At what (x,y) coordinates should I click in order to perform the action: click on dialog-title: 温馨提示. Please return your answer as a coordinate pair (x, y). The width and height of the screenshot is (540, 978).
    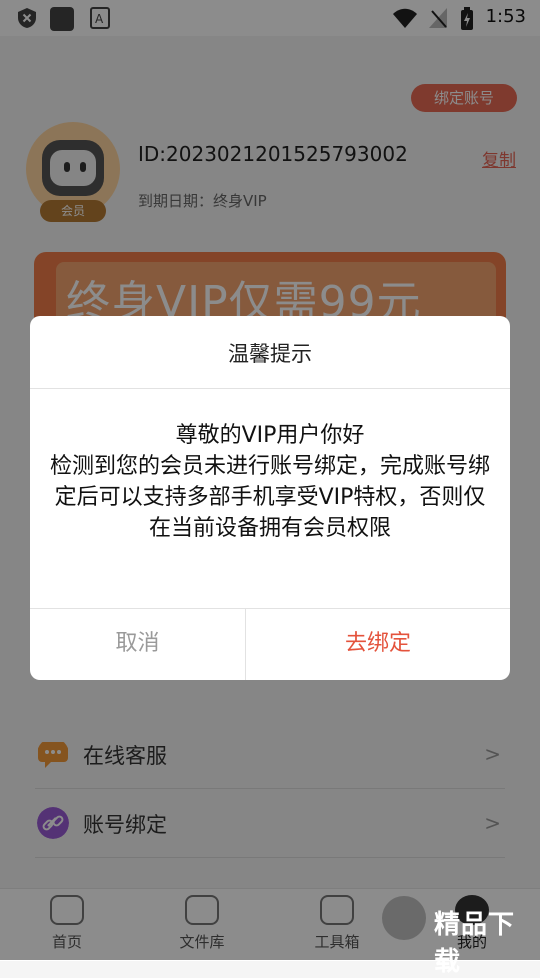
    Looking at the image, I should click on (270, 354).